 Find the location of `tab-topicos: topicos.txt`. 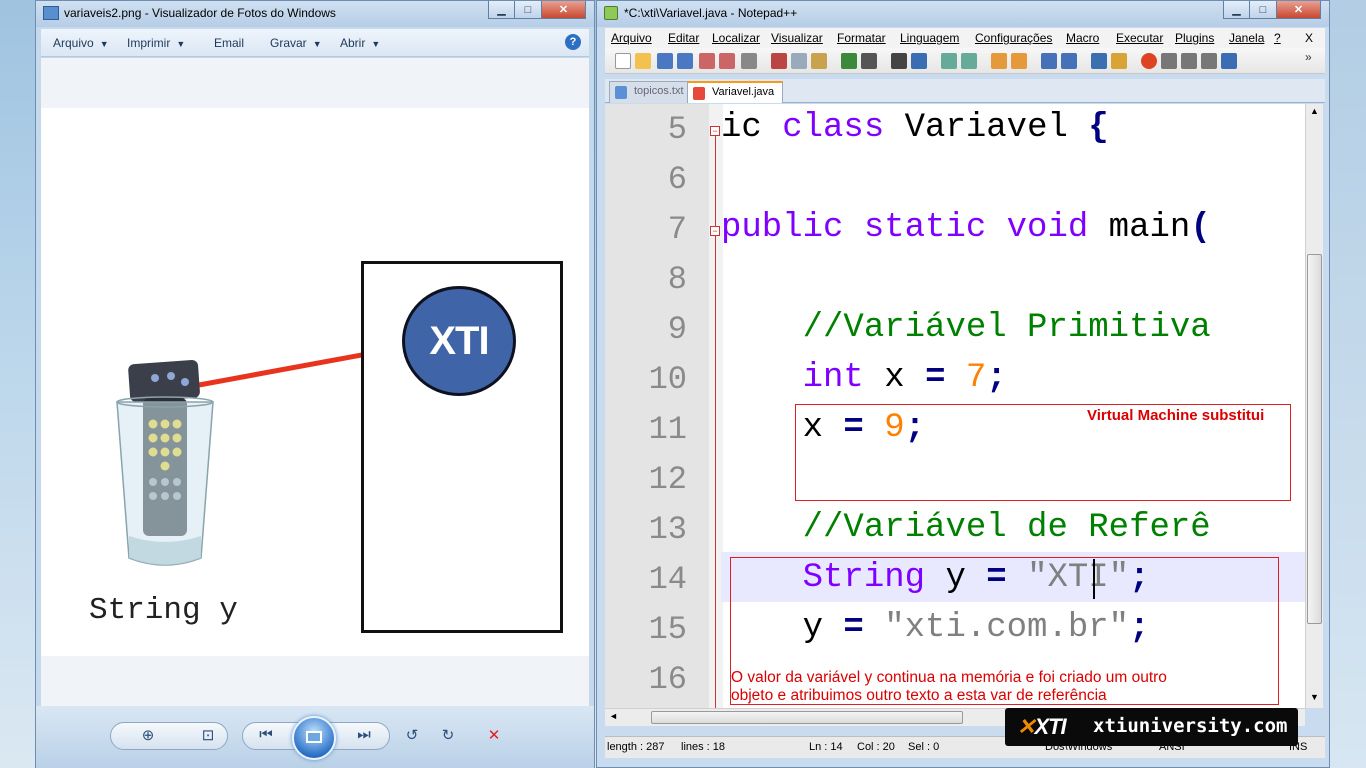

tab-topicos: topicos.txt is located at coordinates (651, 92).